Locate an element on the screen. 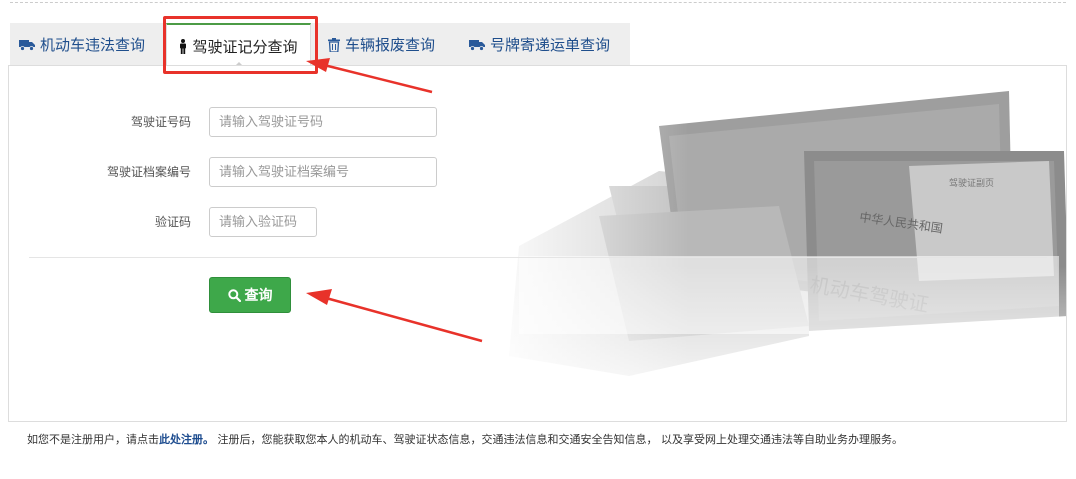 The height and width of the screenshot is (479, 1076). tab-vehicle-violation: 机动车违法查询 is located at coordinates (82, 44).